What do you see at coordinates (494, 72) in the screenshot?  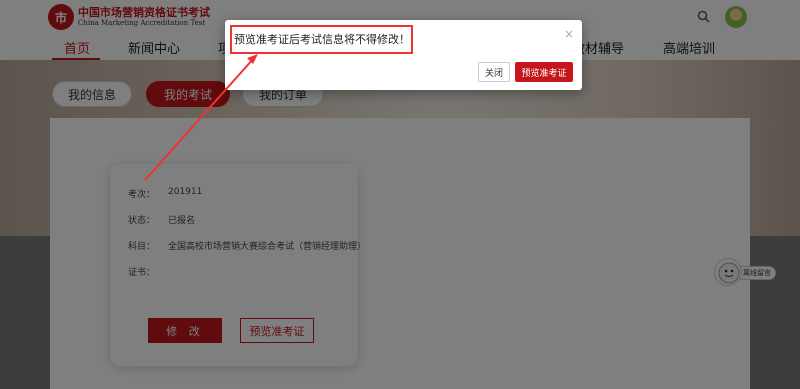 I see `dialog-close-button: 关闭` at bounding box center [494, 72].